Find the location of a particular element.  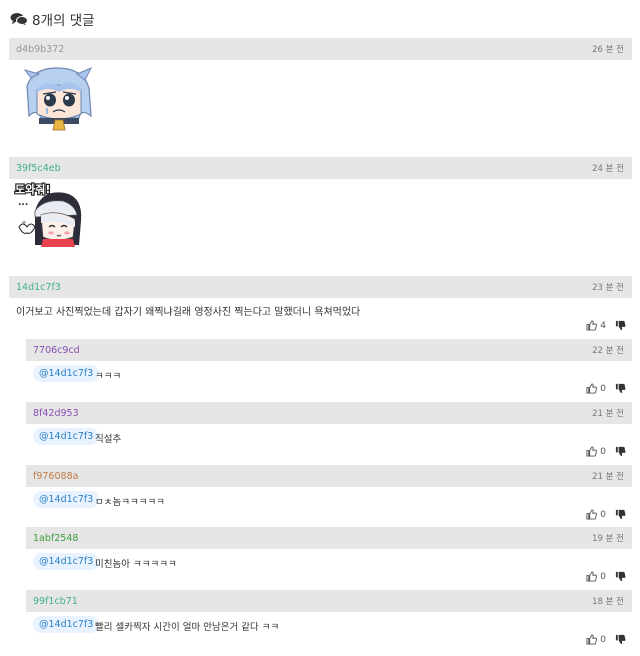

comment-text: ㅁㅊ놈ㅋㅋㅋㅋㅋ is located at coordinates (130, 502).